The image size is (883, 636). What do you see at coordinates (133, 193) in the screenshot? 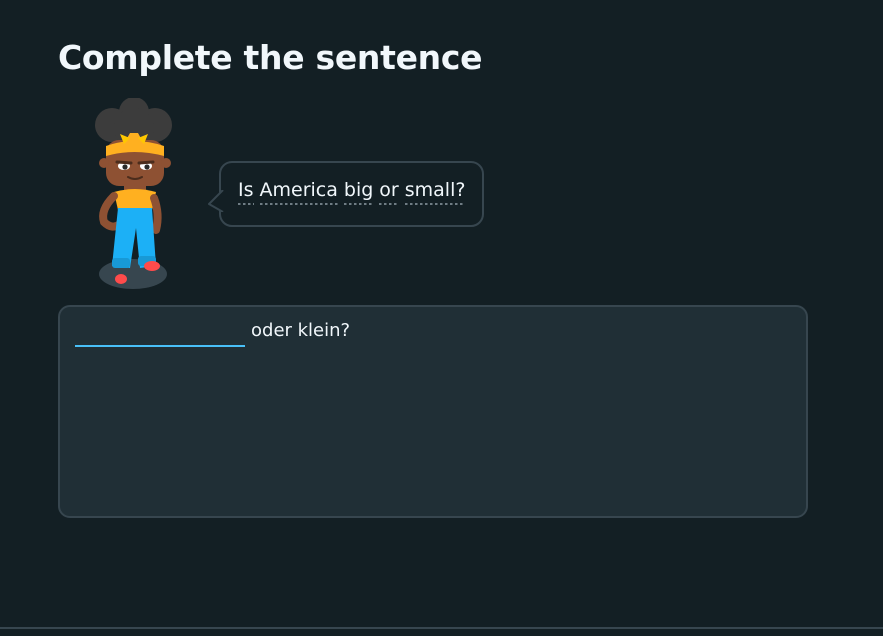
I see `character-illustration` at bounding box center [133, 193].